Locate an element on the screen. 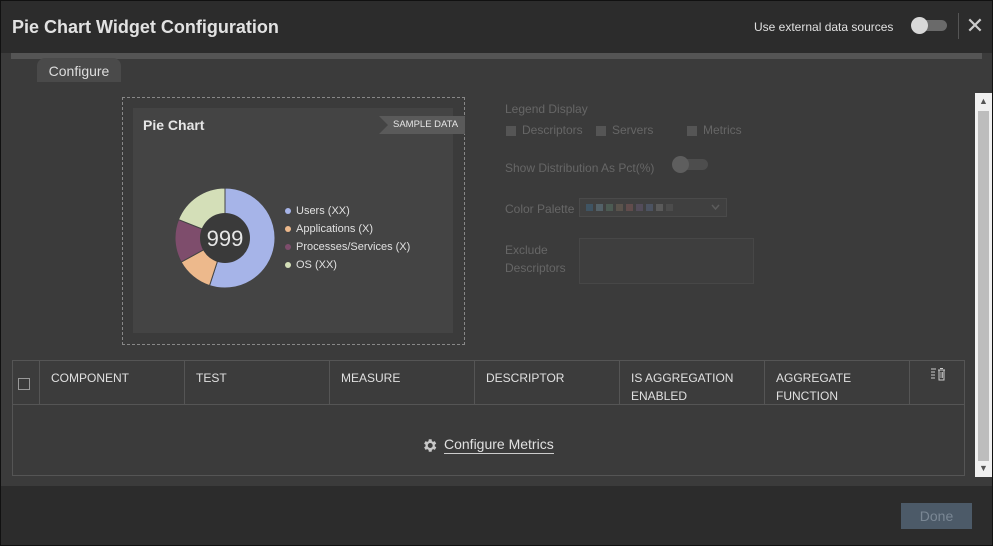 This screenshot has width=993, height=546. column-header-measure: MEASURE is located at coordinates (401, 383).